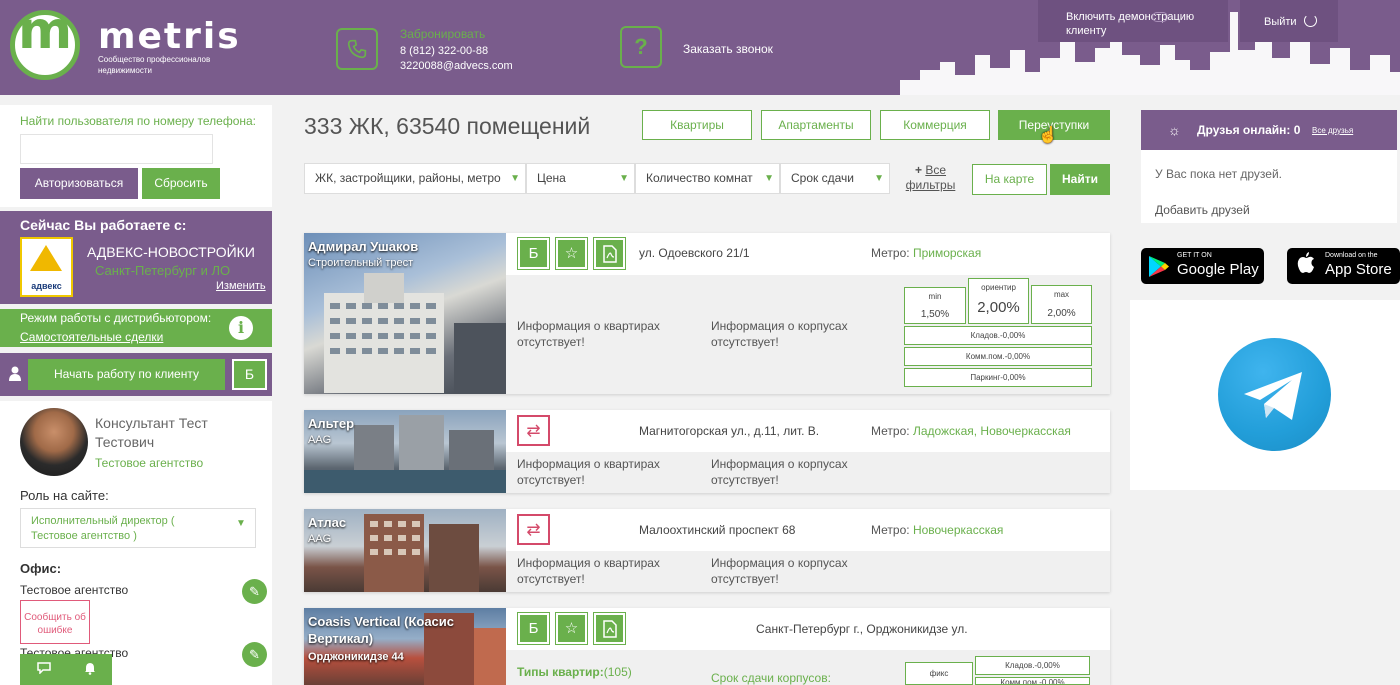 The width and height of the screenshot is (1400, 685). I want to click on power-icon, so click(1310, 20).